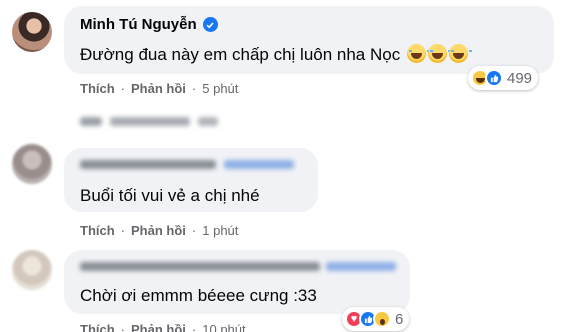 This screenshot has width=570, height=332. Describe the element at coordinates (503, 78) in the screenshot. I see `reaction-summary: 499` at that location.